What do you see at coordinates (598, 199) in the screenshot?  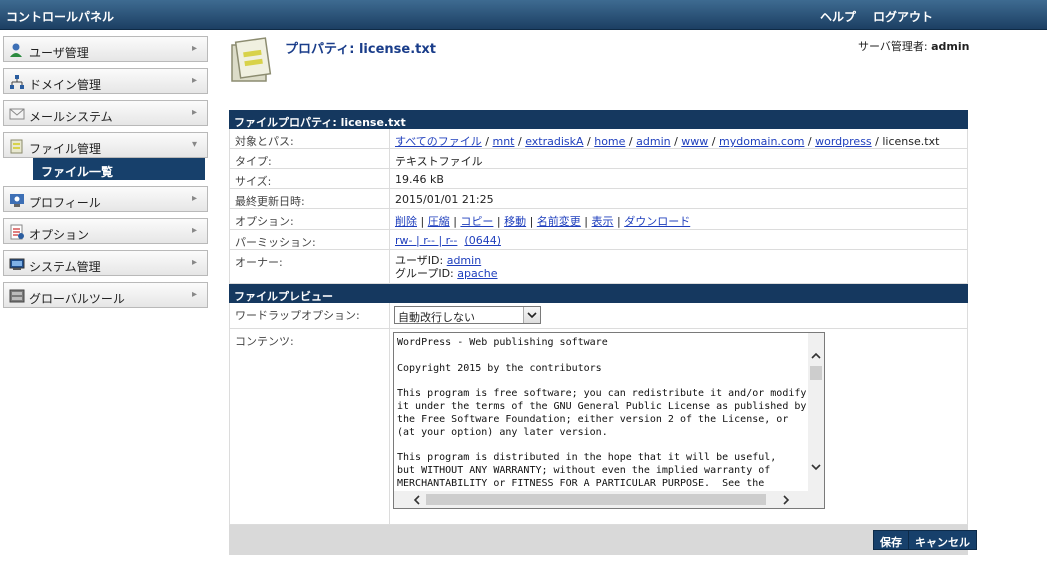 I see `modified-row: 最終更新日時: 2015/01/01 21:25` at bounding box center [598, 199].